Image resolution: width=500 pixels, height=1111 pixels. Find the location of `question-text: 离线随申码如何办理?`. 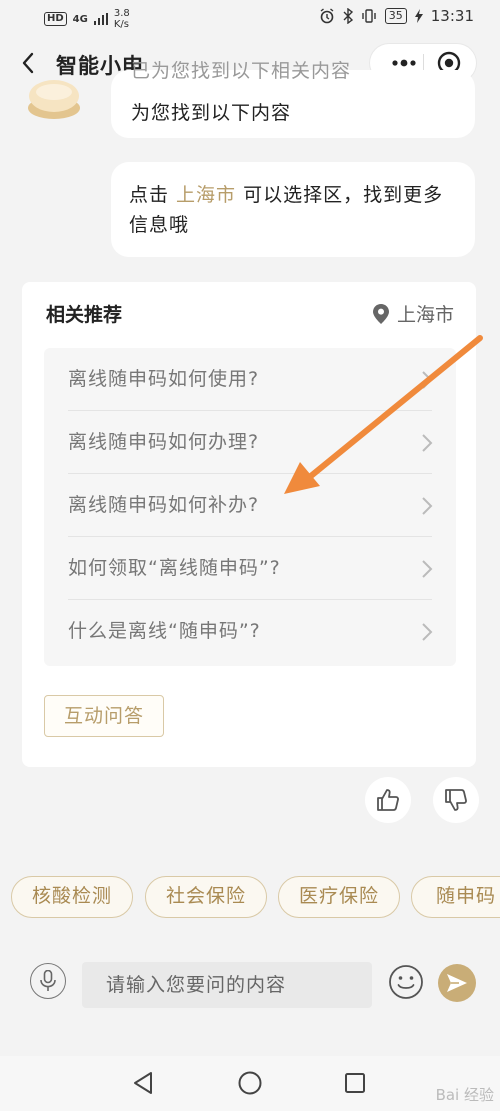

question-text: 离线随申码如何办理? is located at coordinates (164, 442).